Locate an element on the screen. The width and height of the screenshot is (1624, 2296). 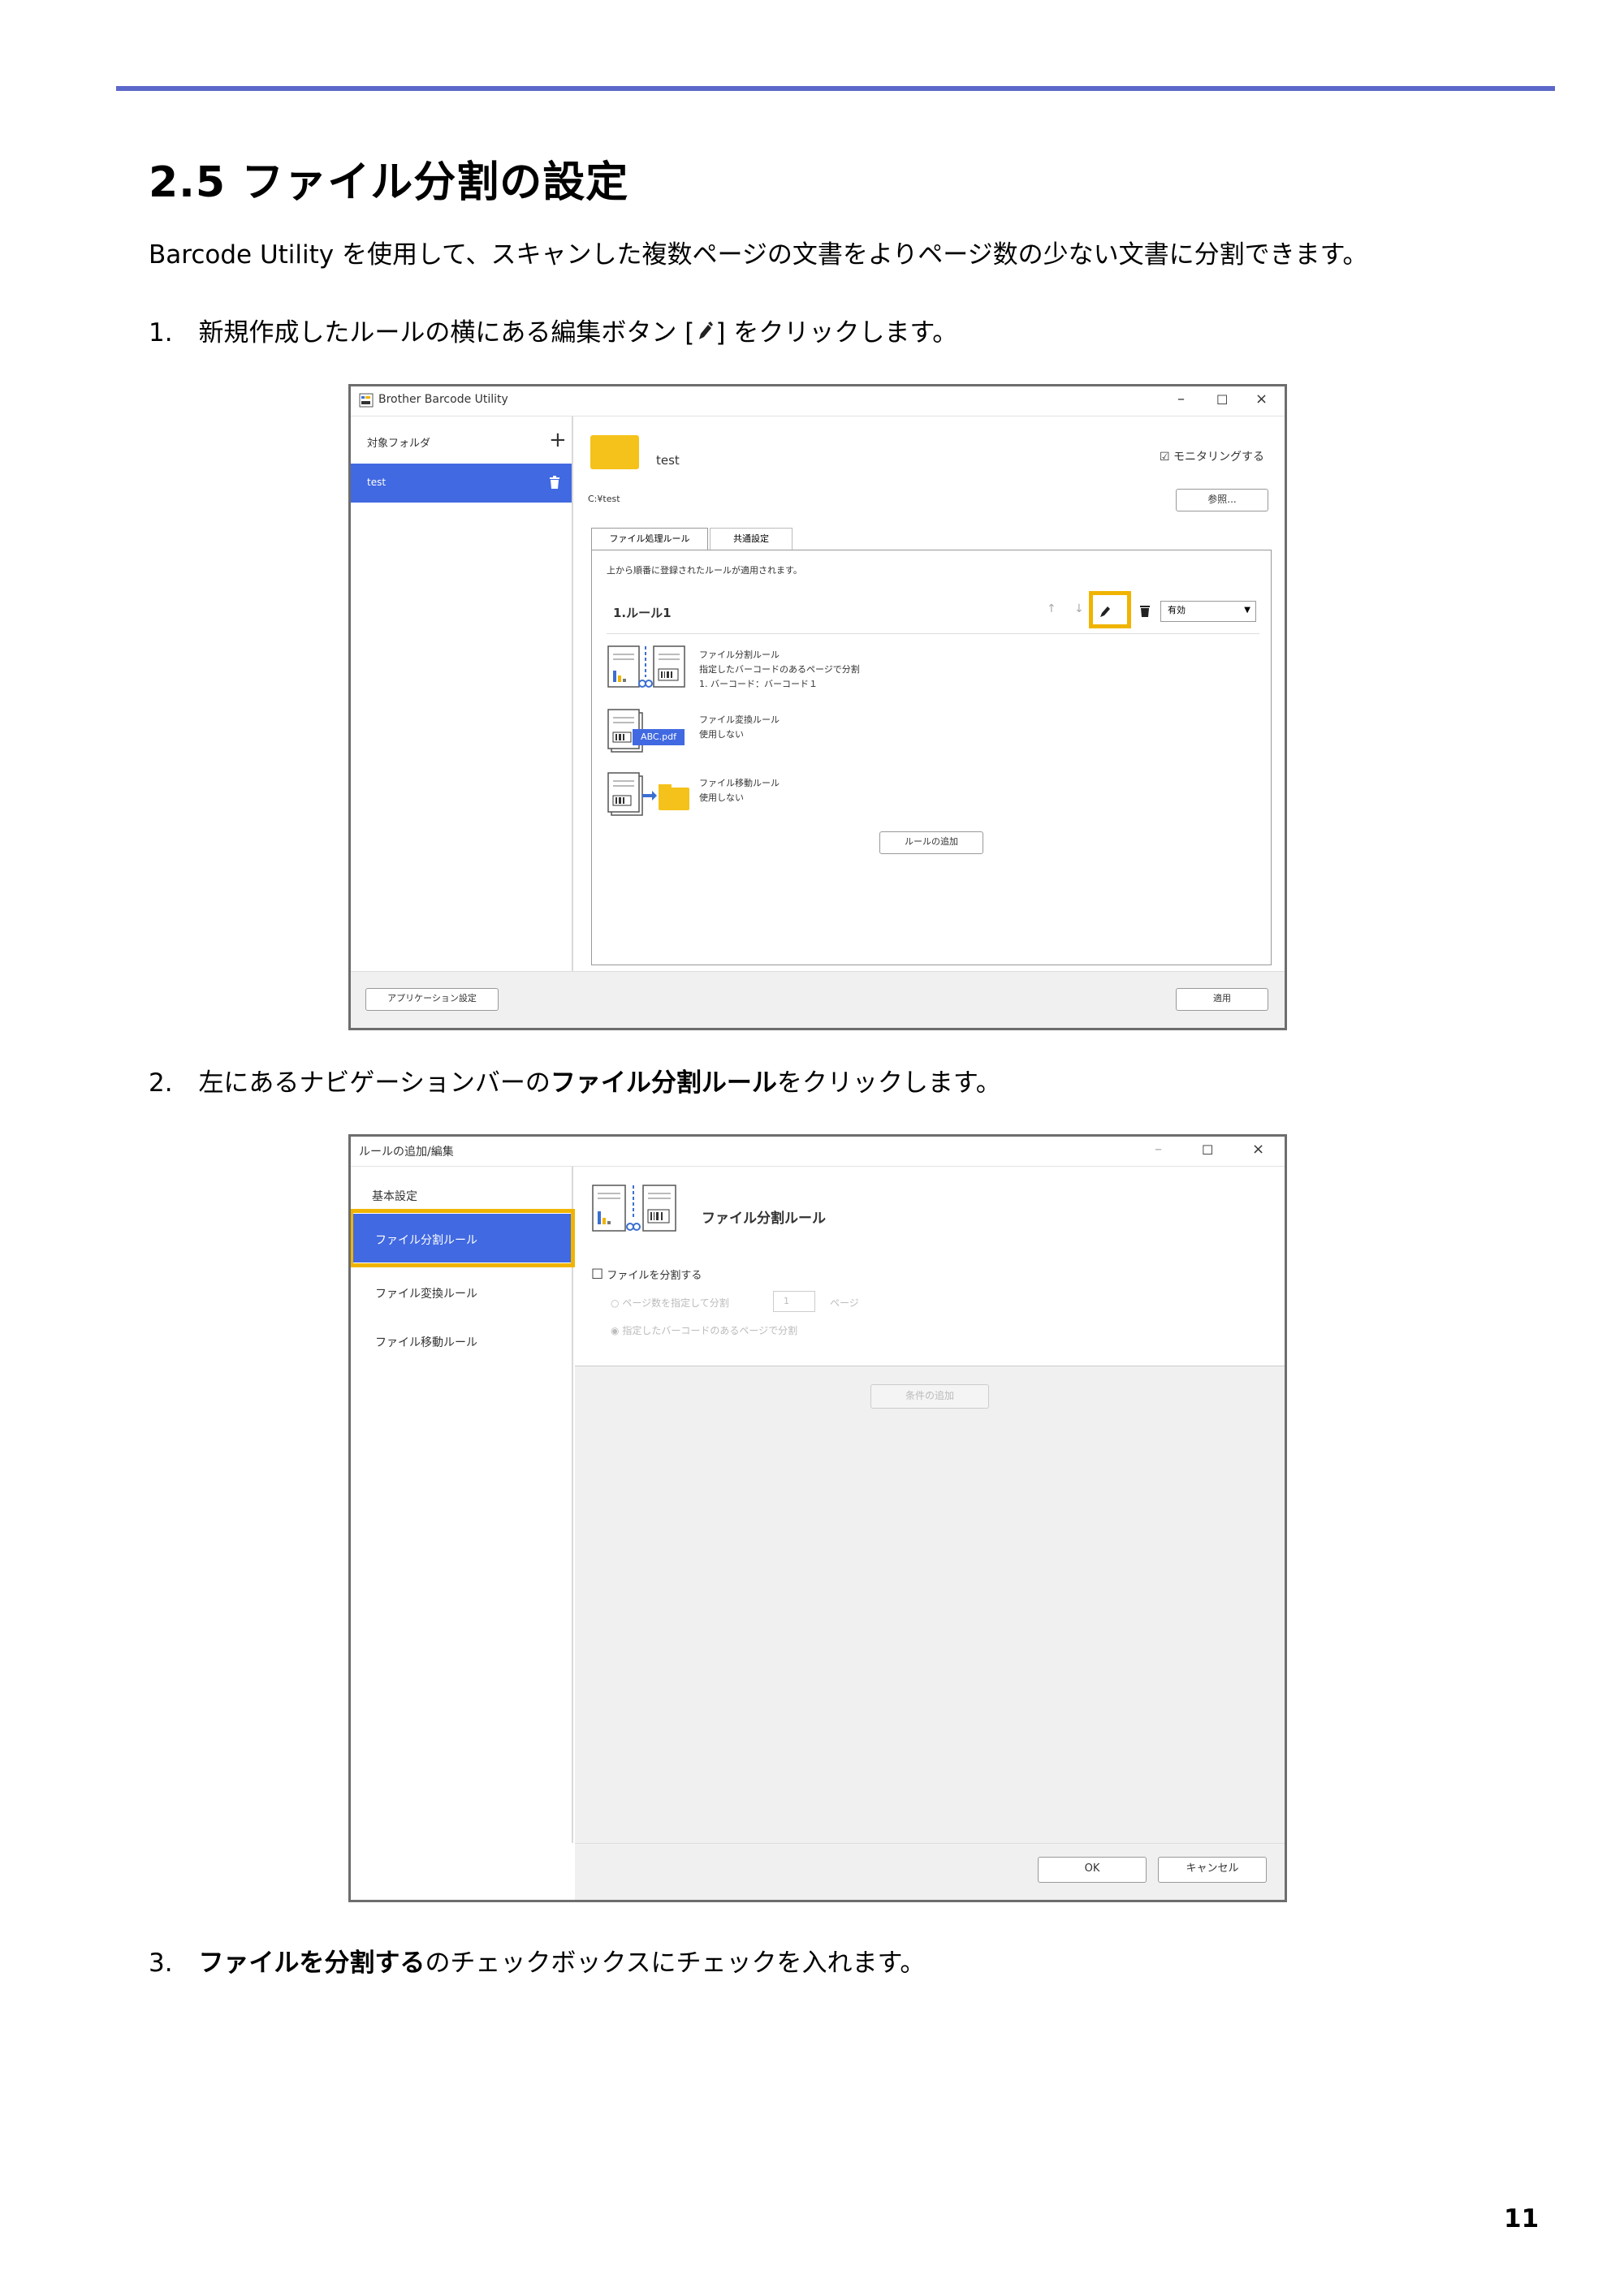
nav-sidebar: 基本設定 ファイル分割ルール ファイル変換ルール ファイル移動ルール is located at coordinates (463, 1505).